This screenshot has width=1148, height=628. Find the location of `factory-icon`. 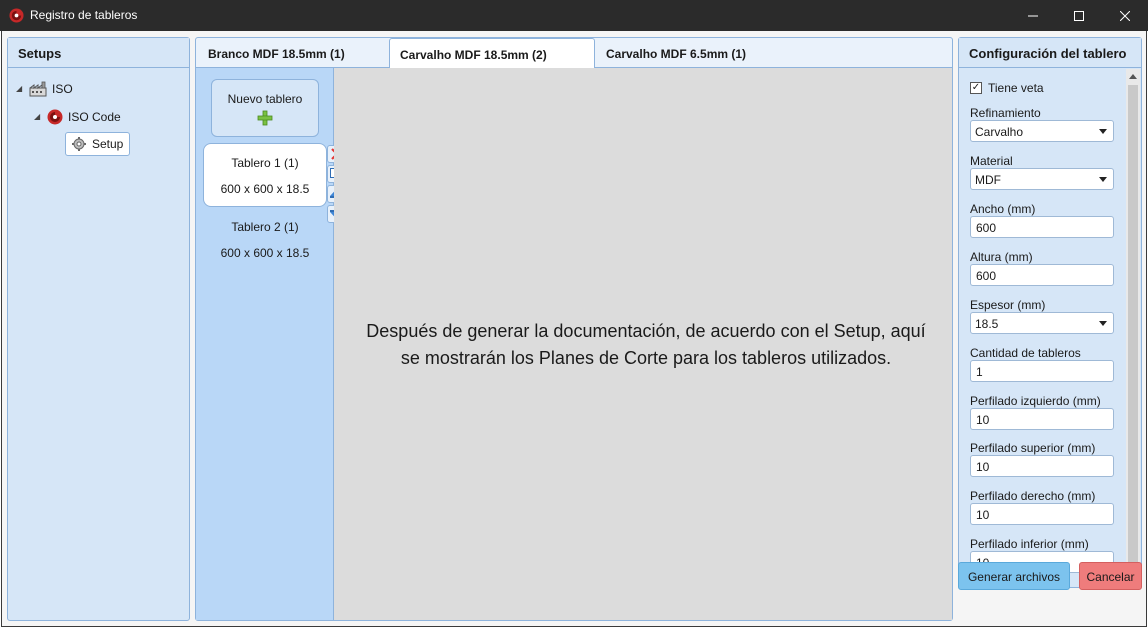

factory-icon is located at coordinates (38, 89).